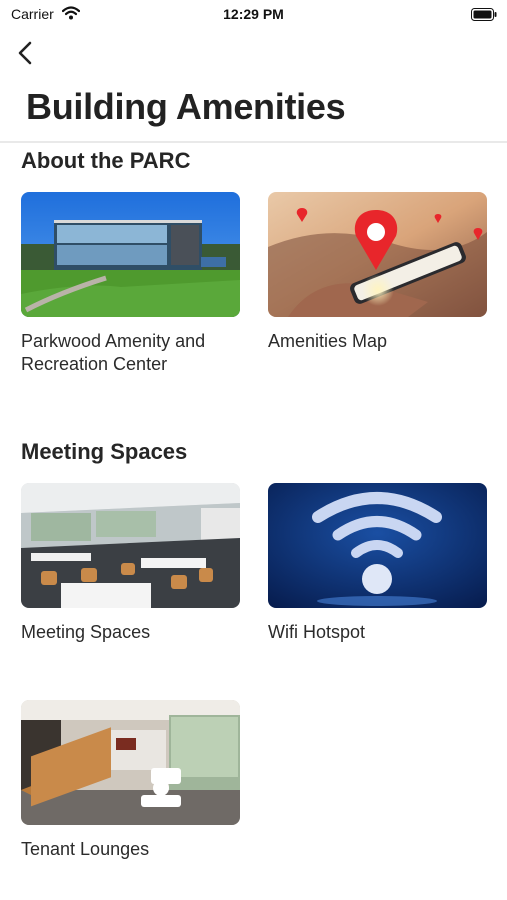 The image size is (507, 900). I want to click on card-label: Tenant Lounges, so click(85, 849).